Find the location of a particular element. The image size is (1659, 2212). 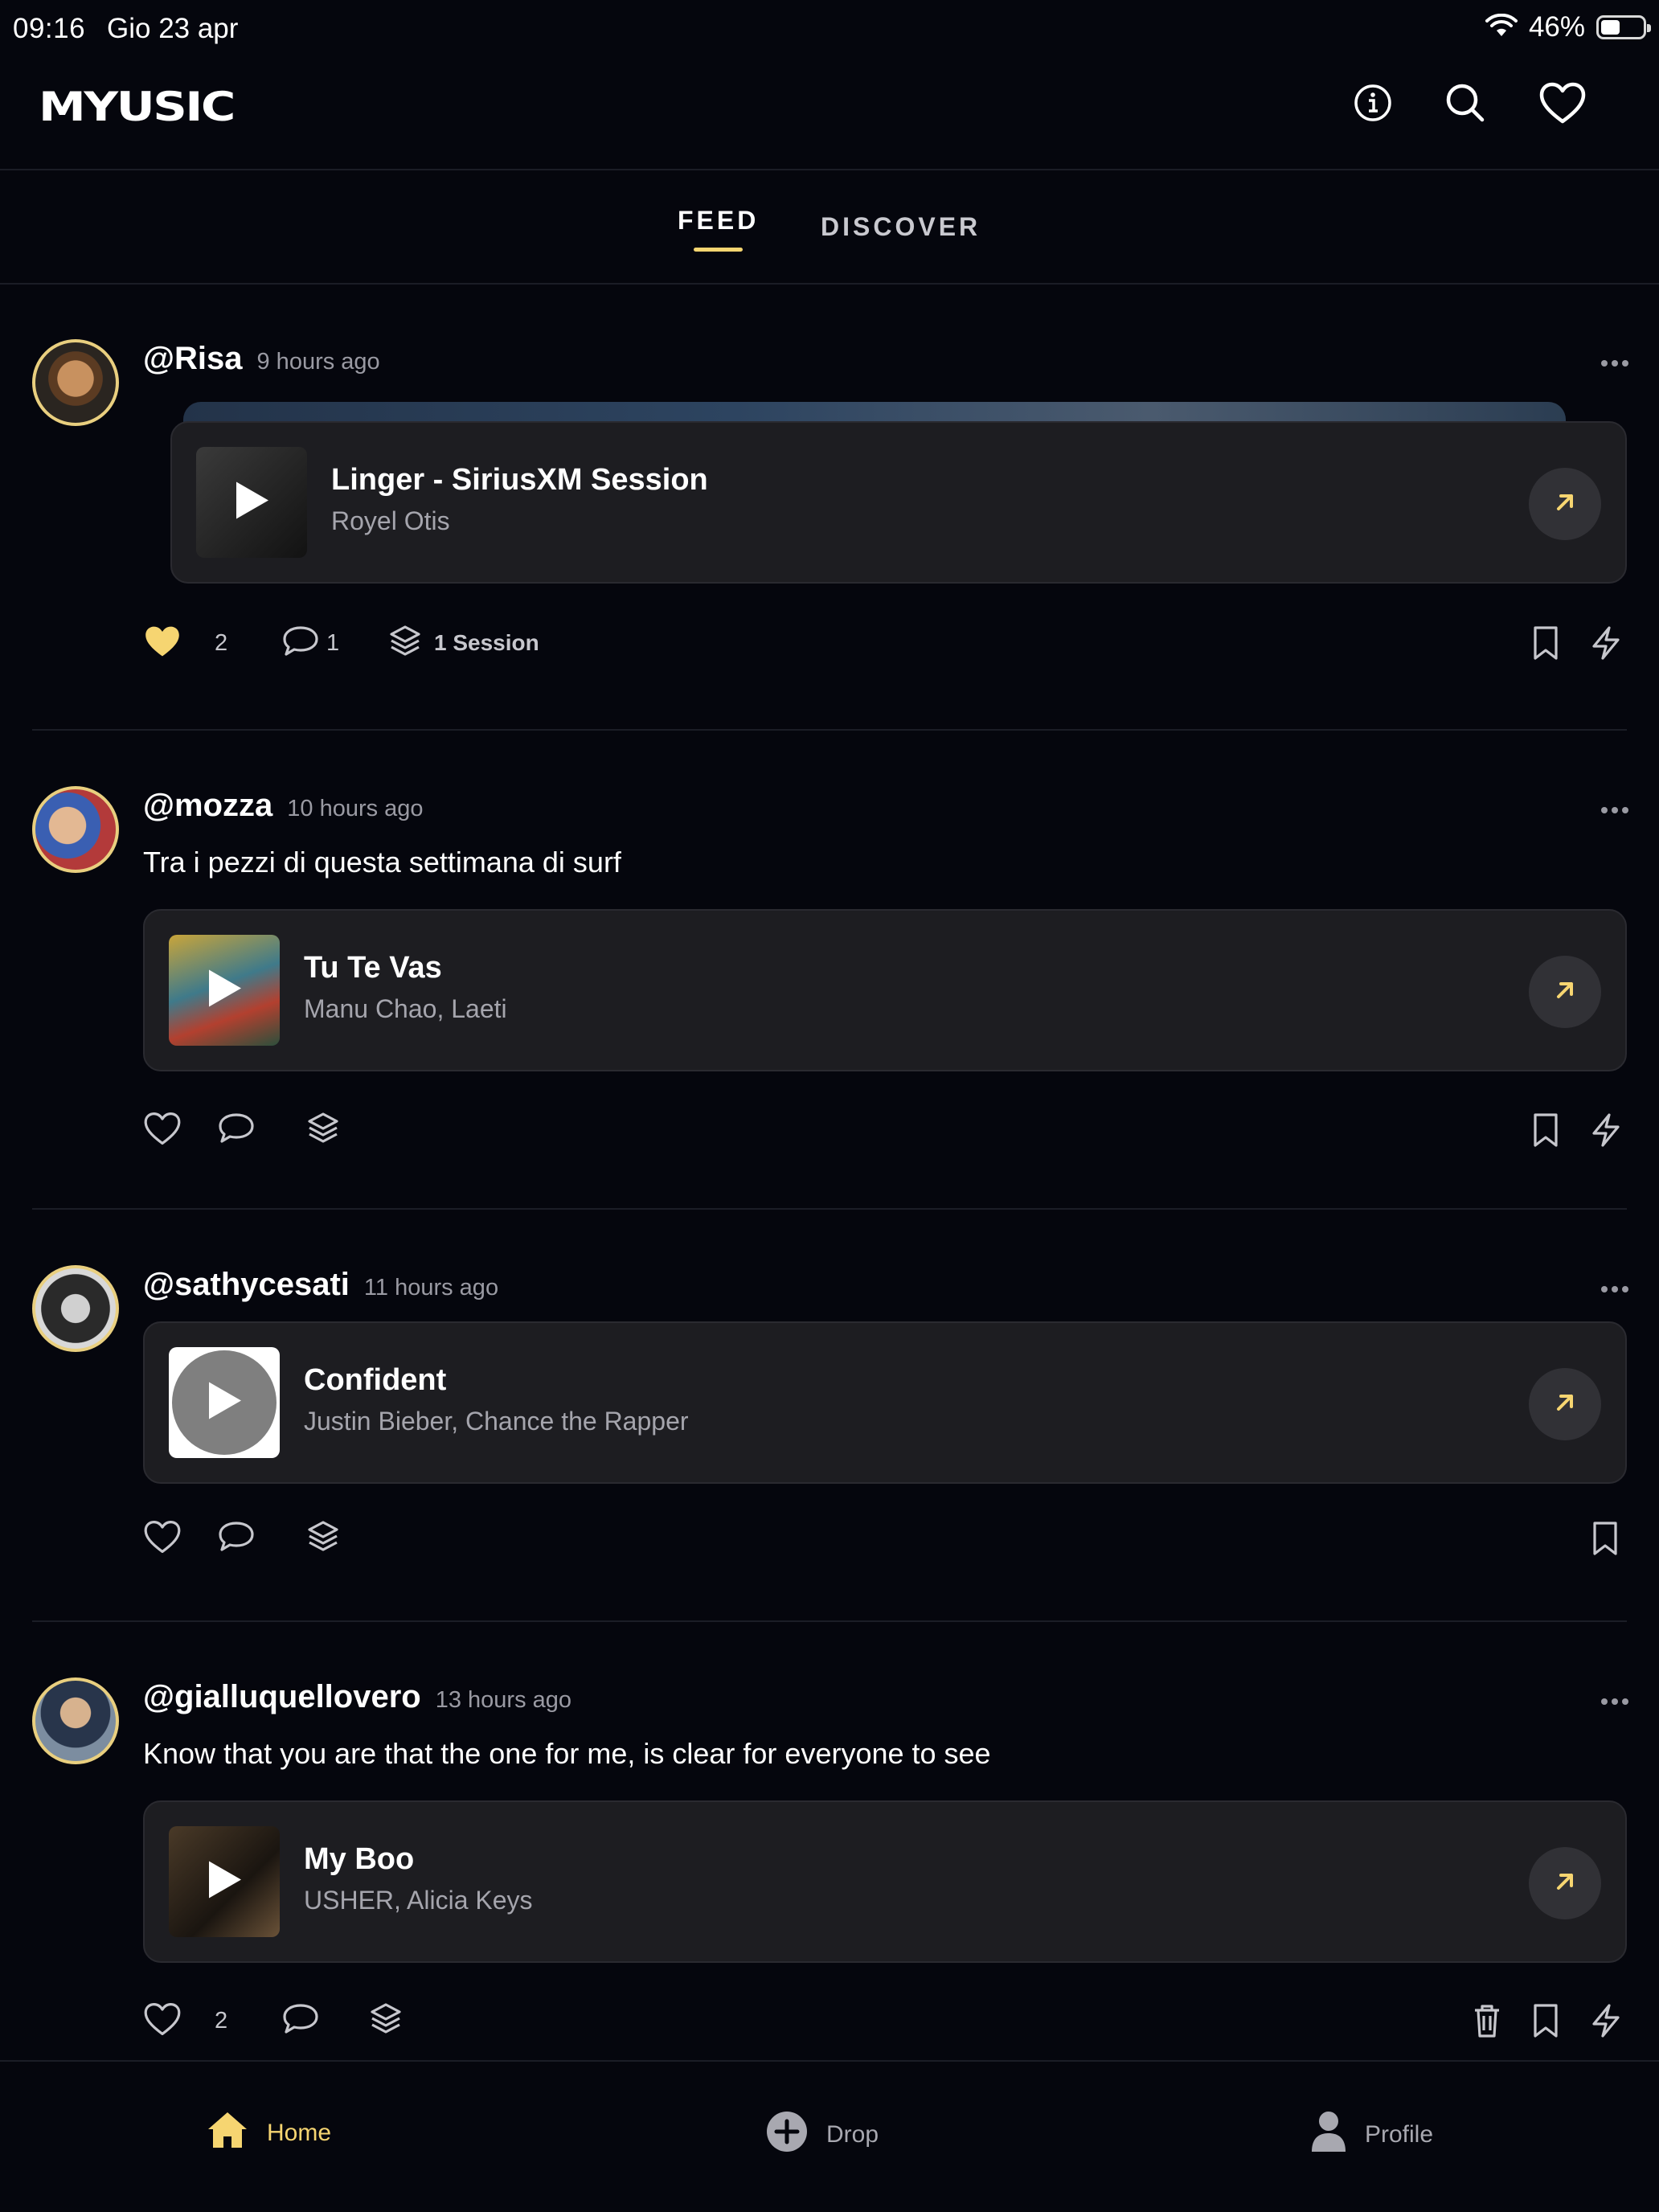

track-card: Tu Te Vas Manu Chao, Laeti is located at coordinates (885, 990).